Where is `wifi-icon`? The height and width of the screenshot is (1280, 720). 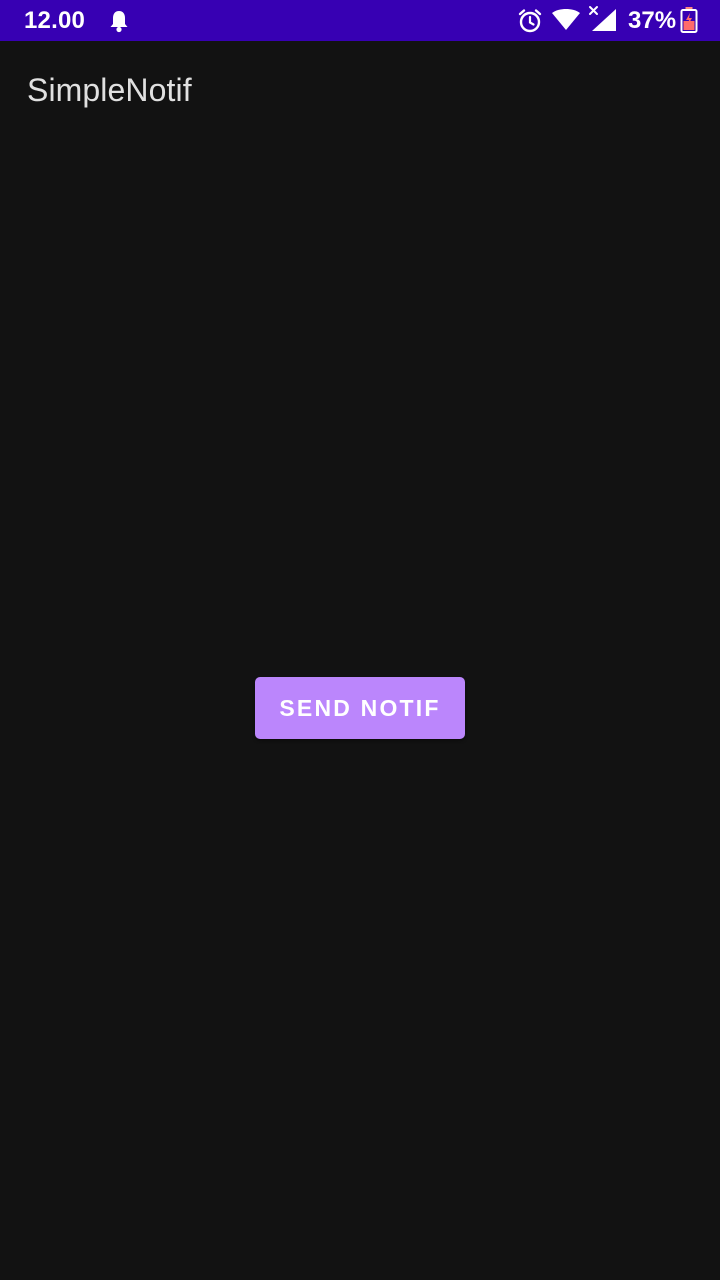 wifi-icon is located at coordinates (566, 19).